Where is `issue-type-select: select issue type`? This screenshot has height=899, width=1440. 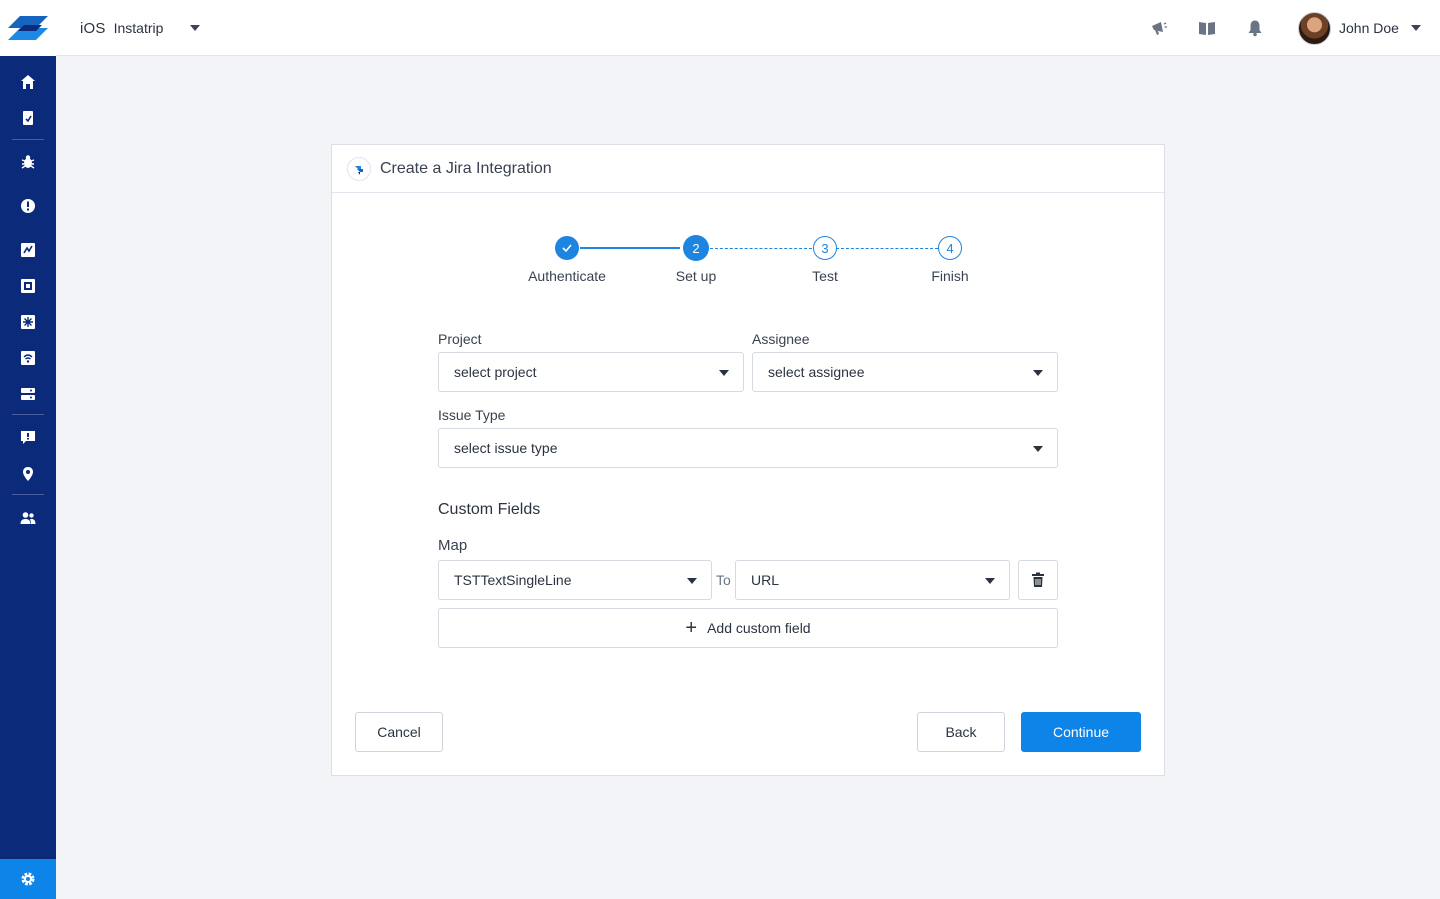 issue-type-select: select issue type is located at coordinates (748, 448).